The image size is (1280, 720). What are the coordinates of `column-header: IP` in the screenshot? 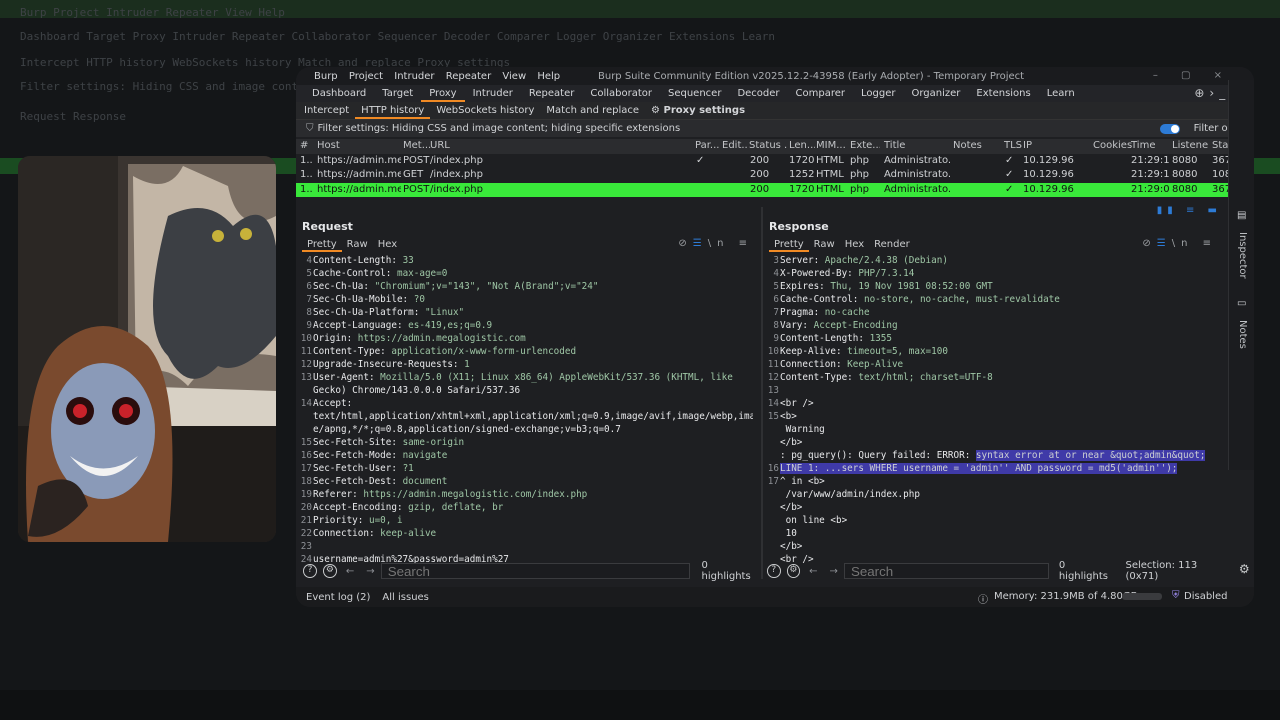 It's located at (1048, 146).